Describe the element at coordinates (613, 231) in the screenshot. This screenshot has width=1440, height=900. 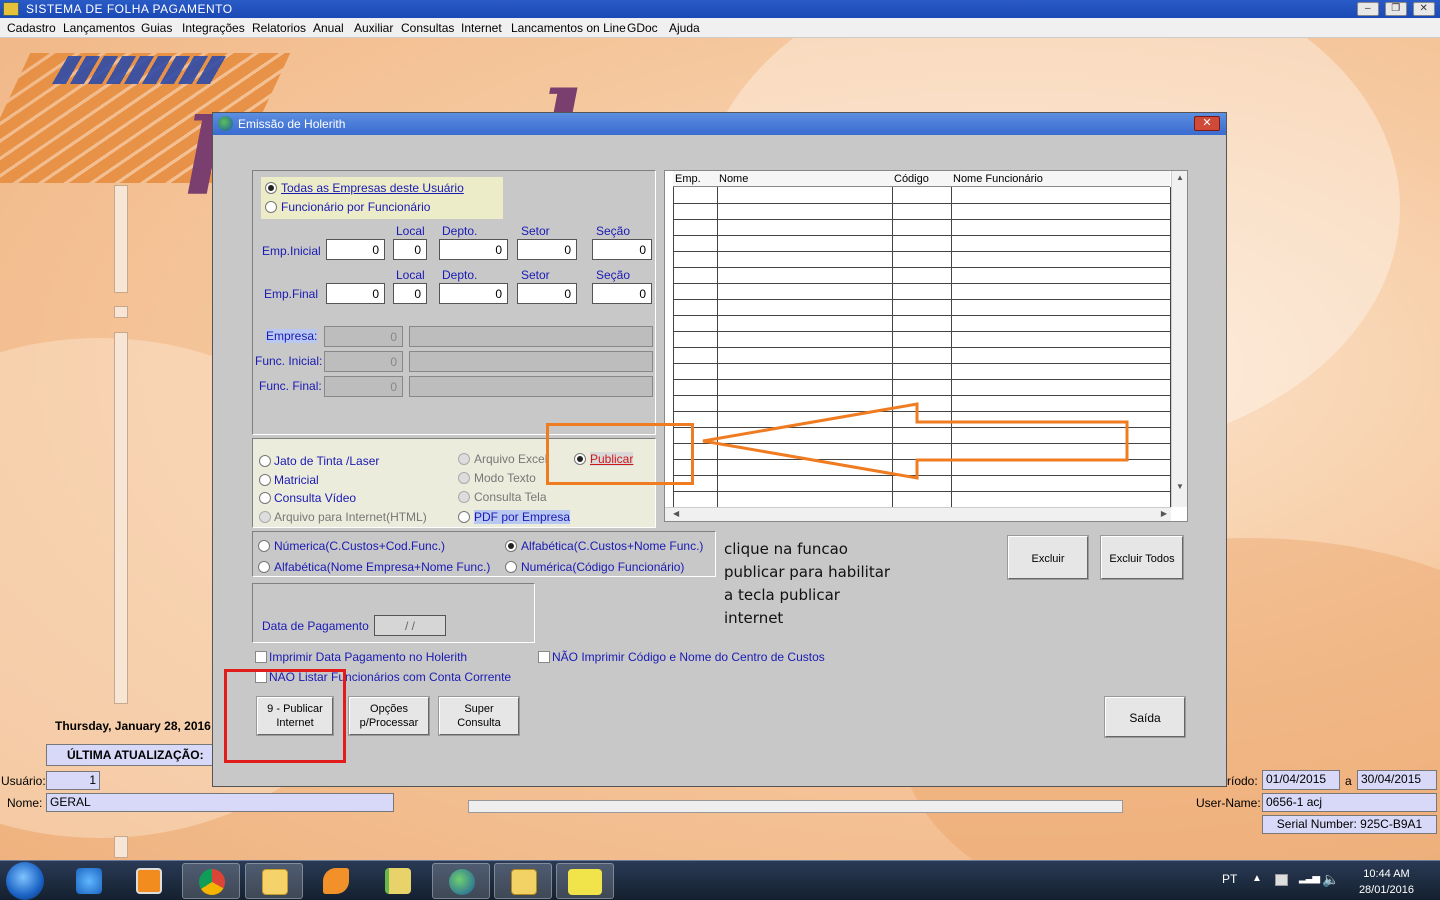
I see `secao-label: Seção` at that location.